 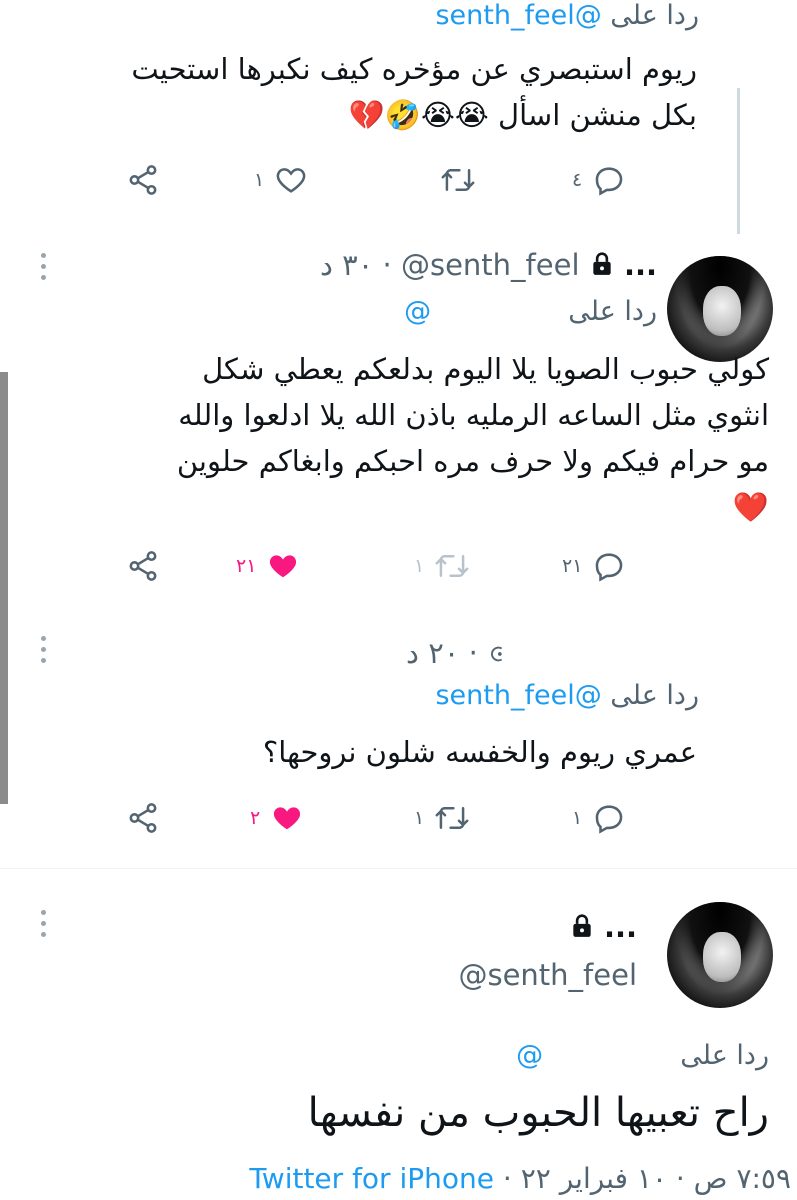 I want to click on tweet-line: ❤️, so click(x=750, y=507).